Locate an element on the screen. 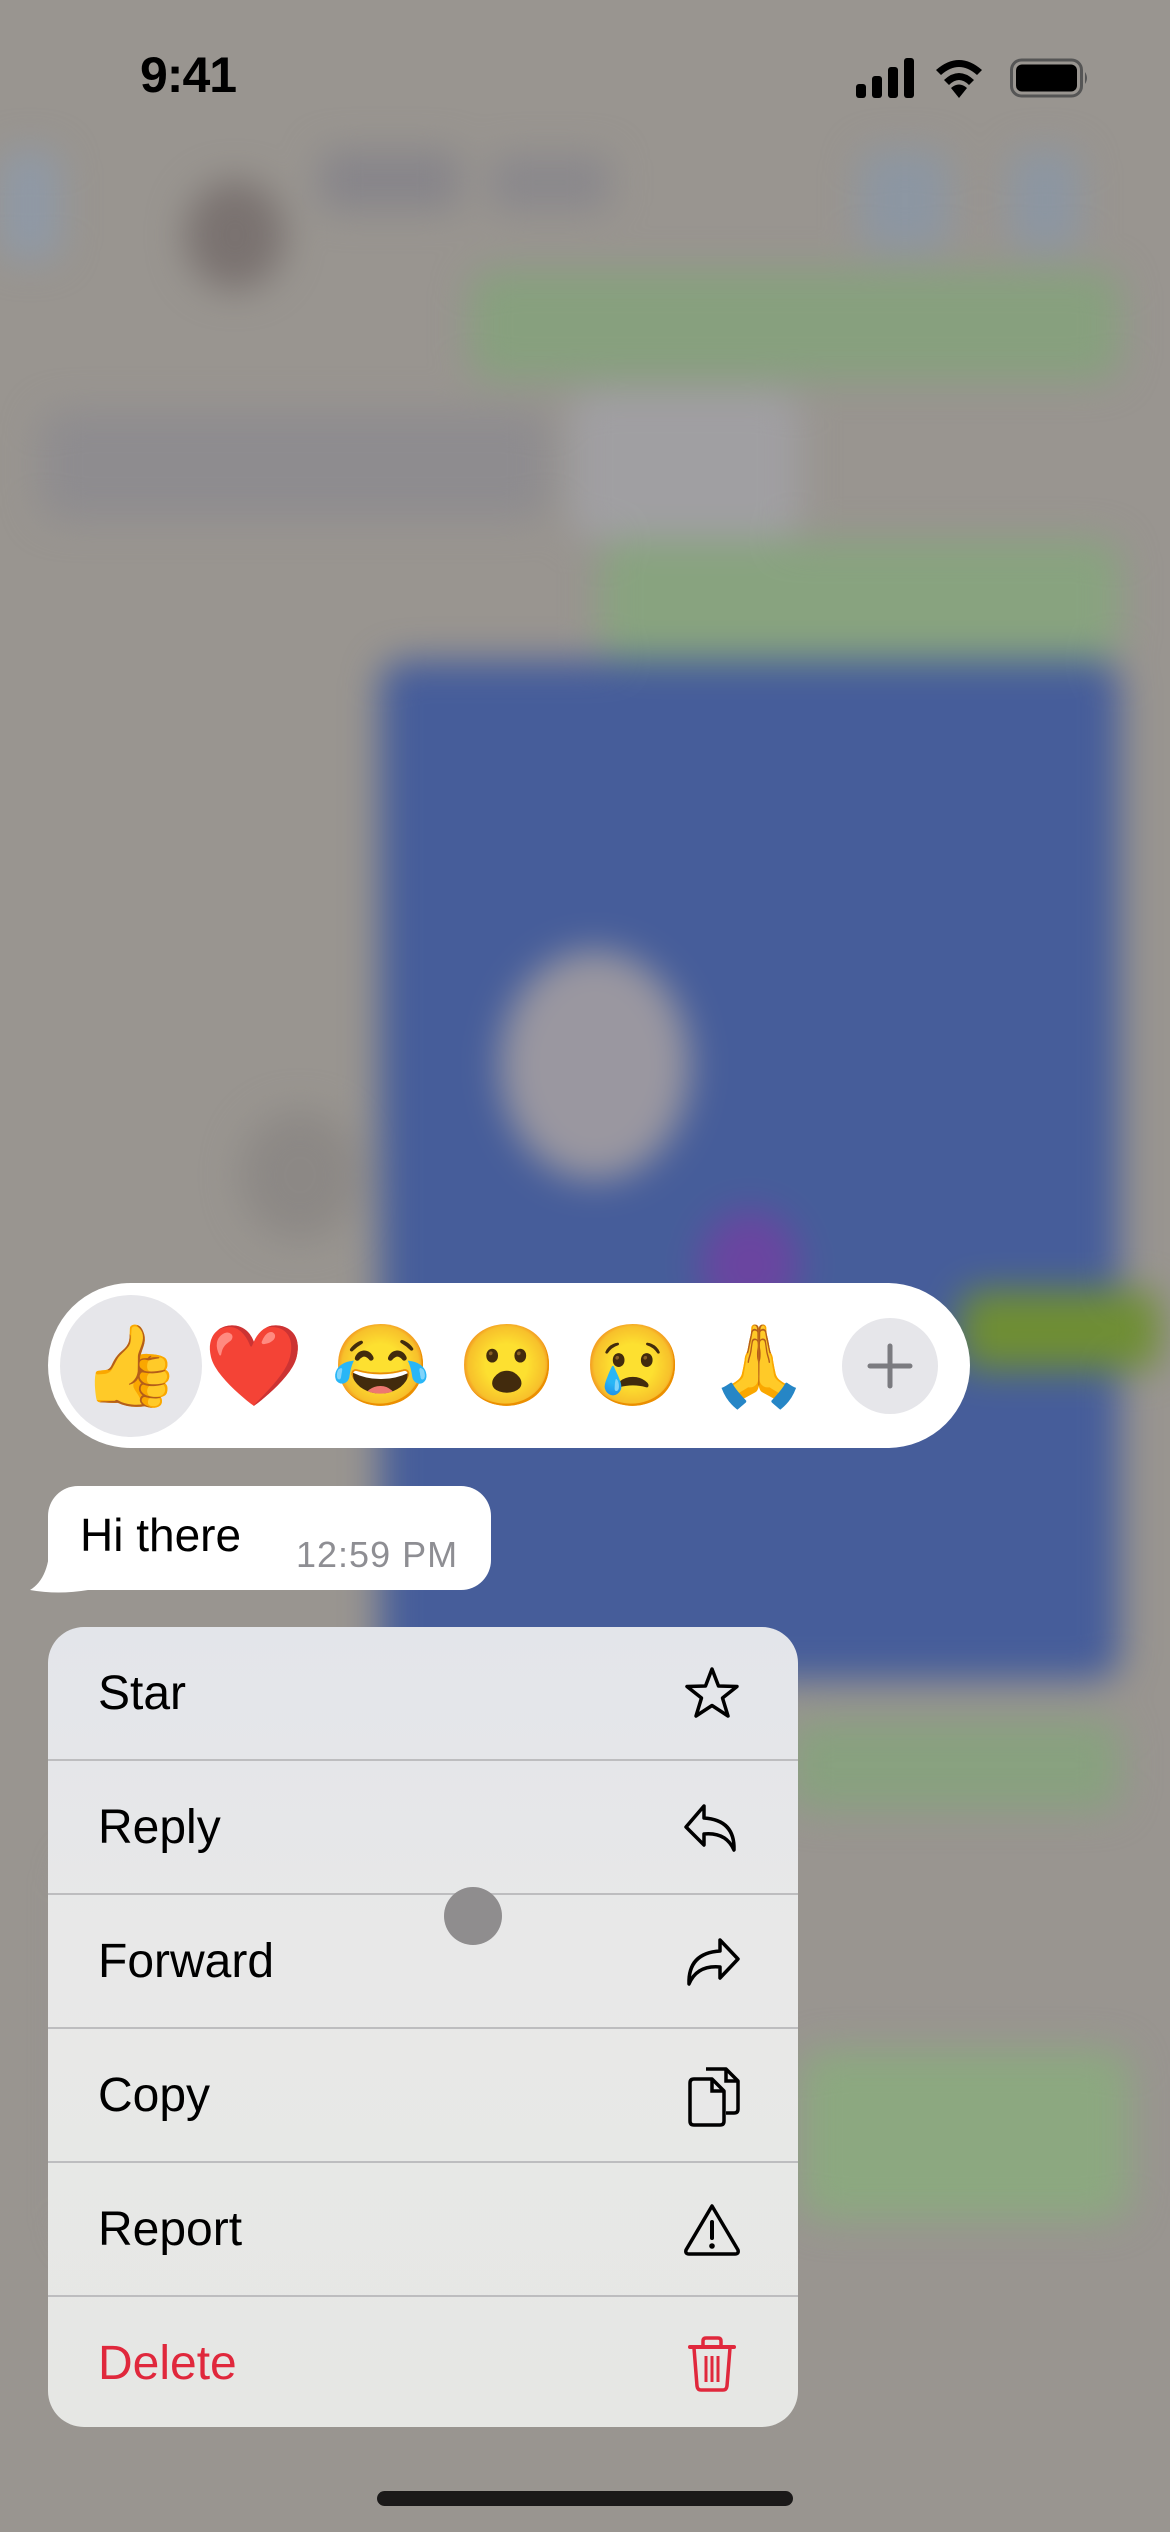 The width and height of the screenshot is (1170, 2532). blurred-accent is located at coordinates (1060, 1330).